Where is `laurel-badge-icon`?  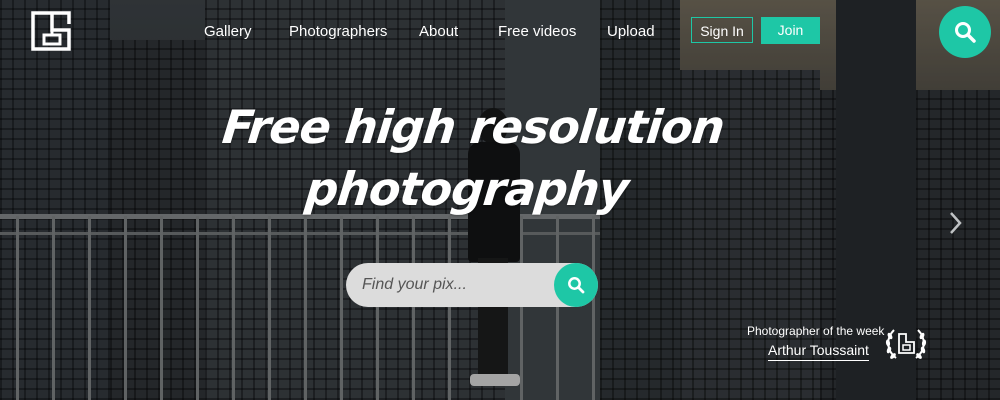
laurel-badge-icon is located at coordinates (906, 344).